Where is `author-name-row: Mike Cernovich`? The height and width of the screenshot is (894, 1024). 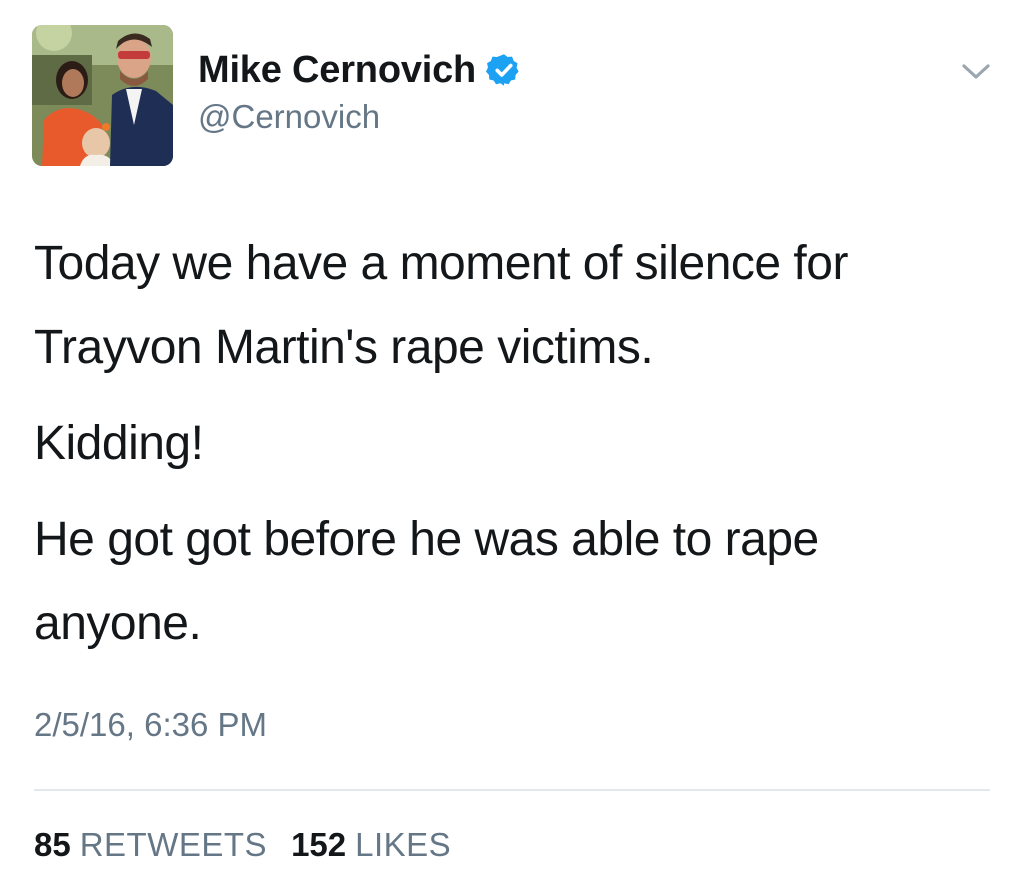
author-name-row: Mike Cernovich is located at coordinates (360, 70).